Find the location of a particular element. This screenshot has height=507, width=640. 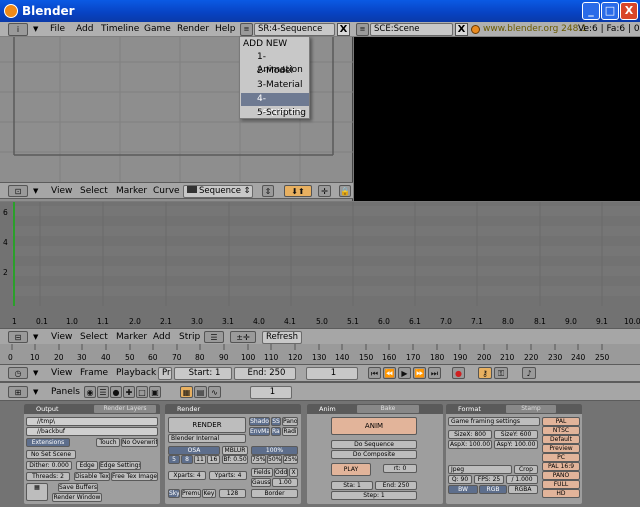

sound-buttons-icon: ∿ is located at coordinates (214, 392).